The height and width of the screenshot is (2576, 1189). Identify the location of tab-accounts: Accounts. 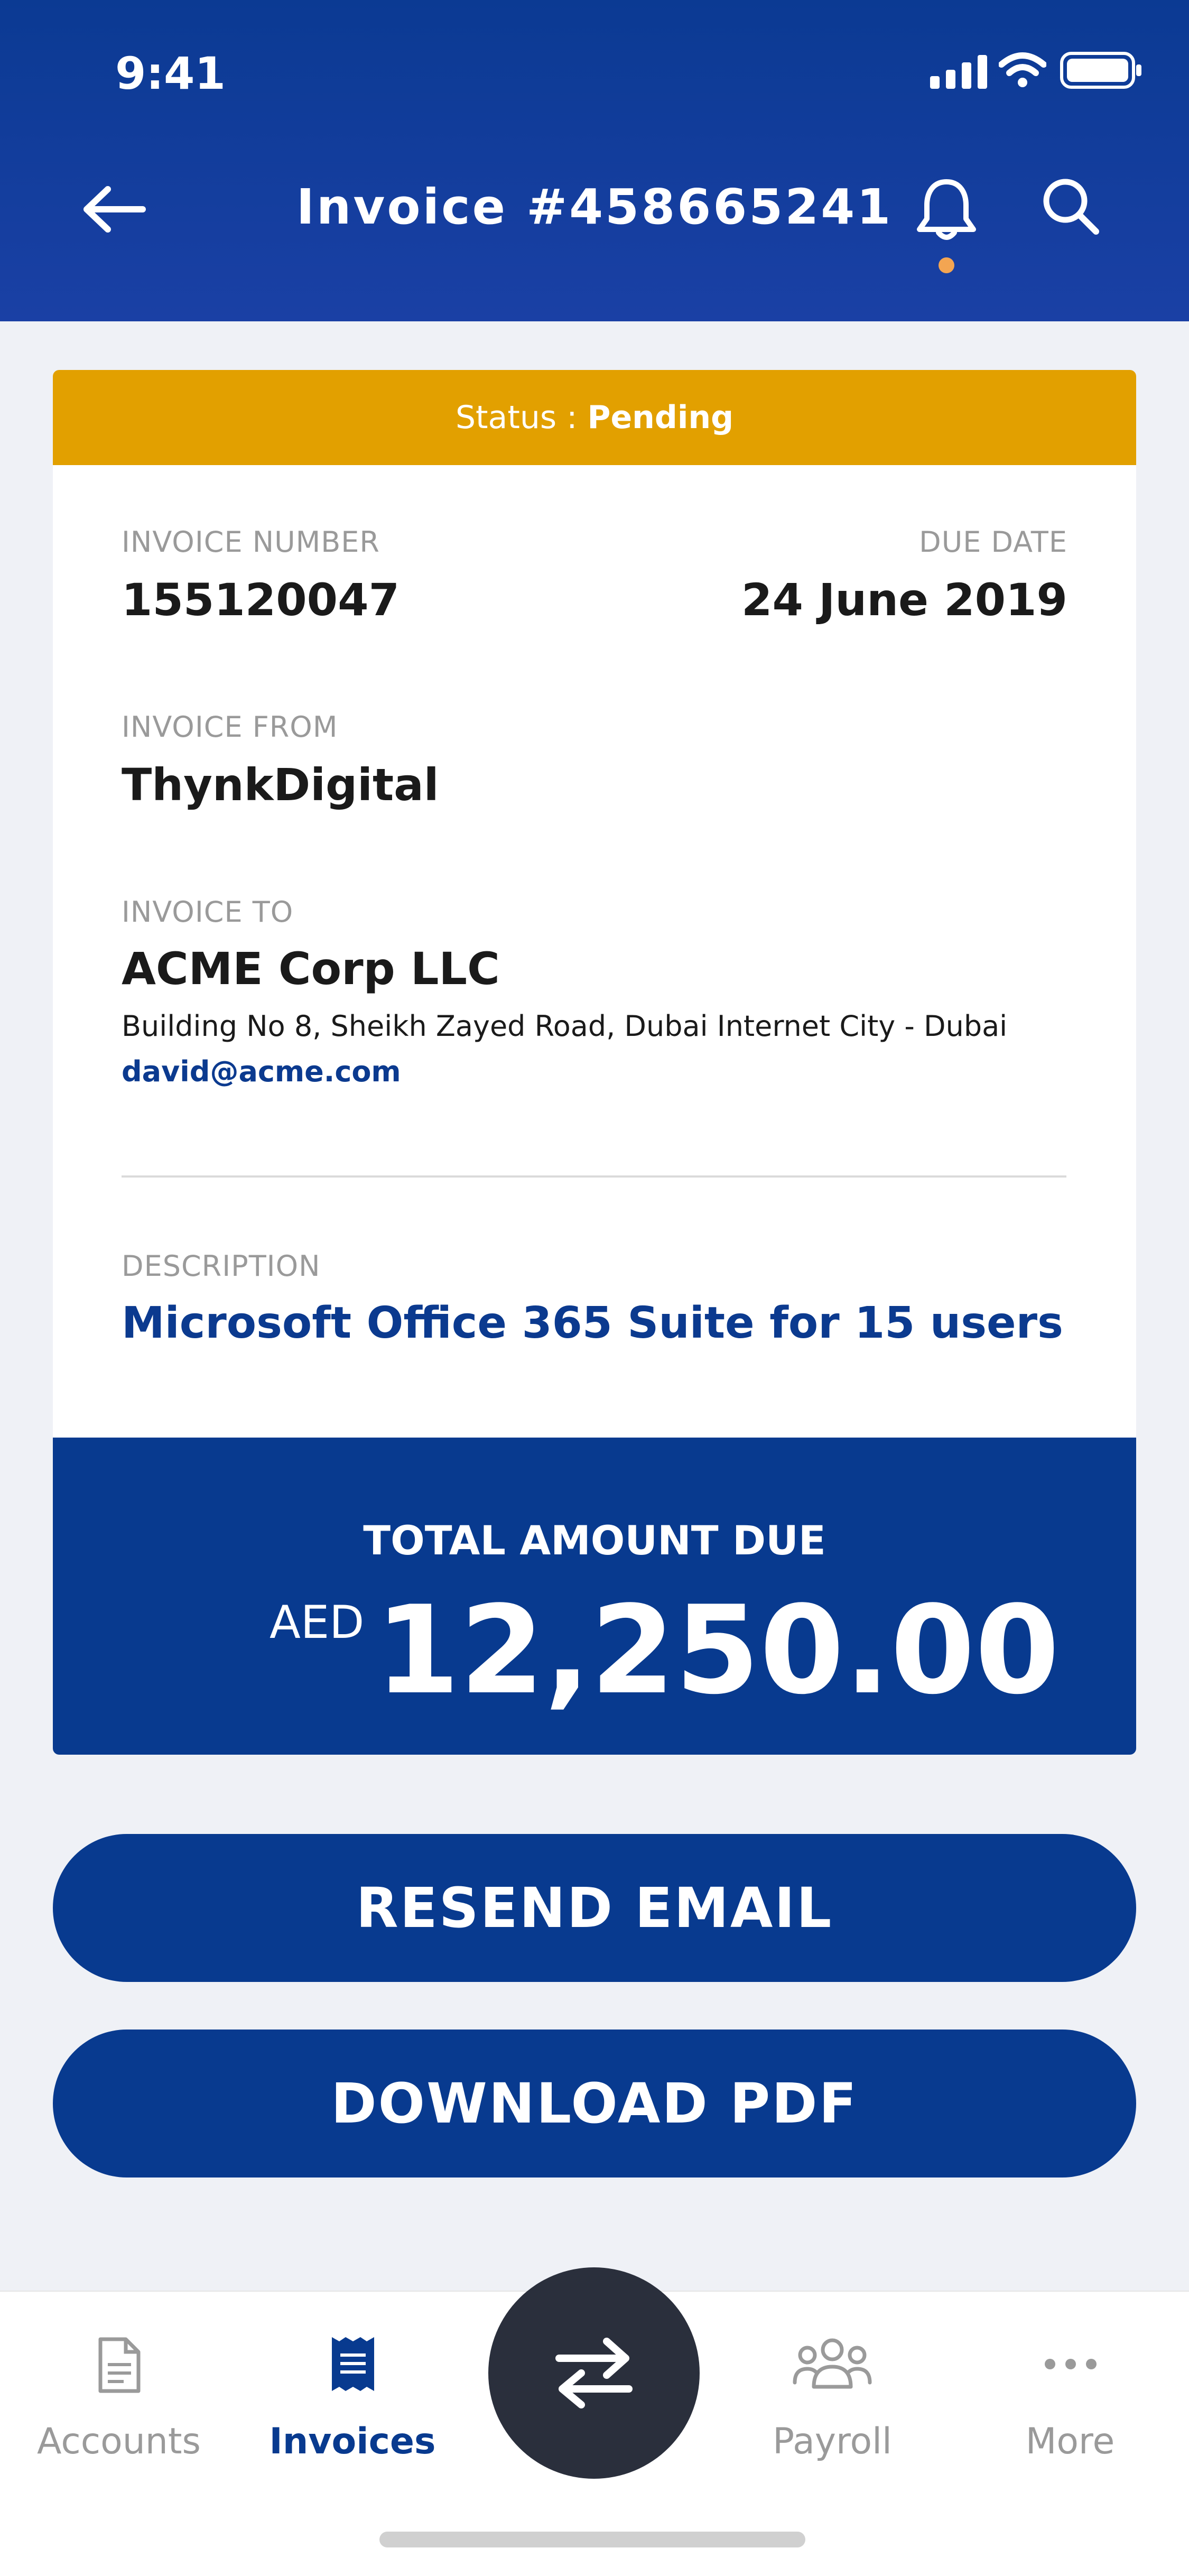
(119, 2441).